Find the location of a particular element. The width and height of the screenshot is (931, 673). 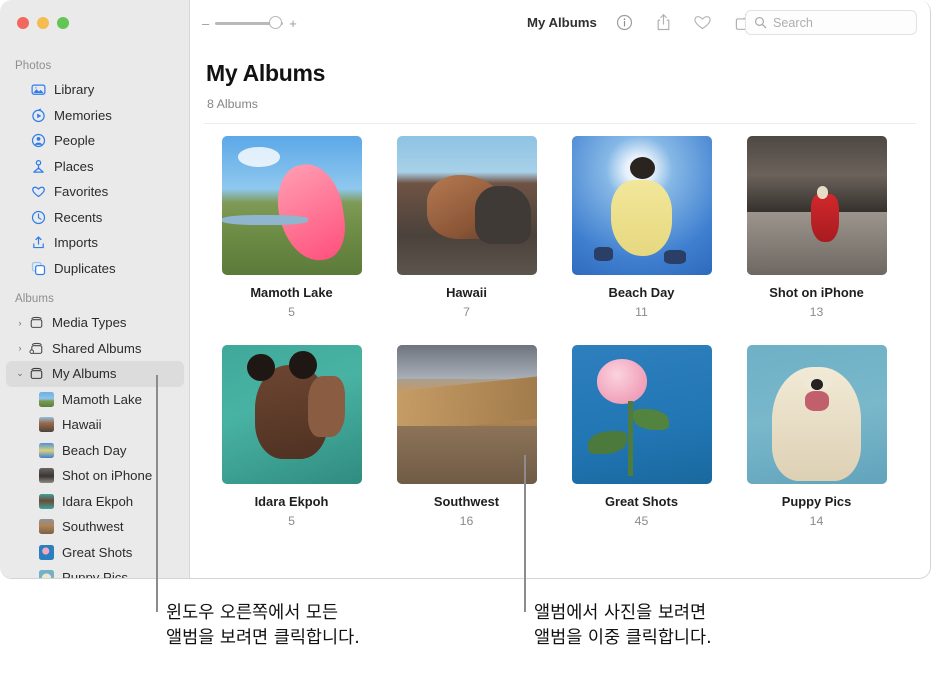

sidebar-item-memories: Memories is located at coordinates (95, 116).